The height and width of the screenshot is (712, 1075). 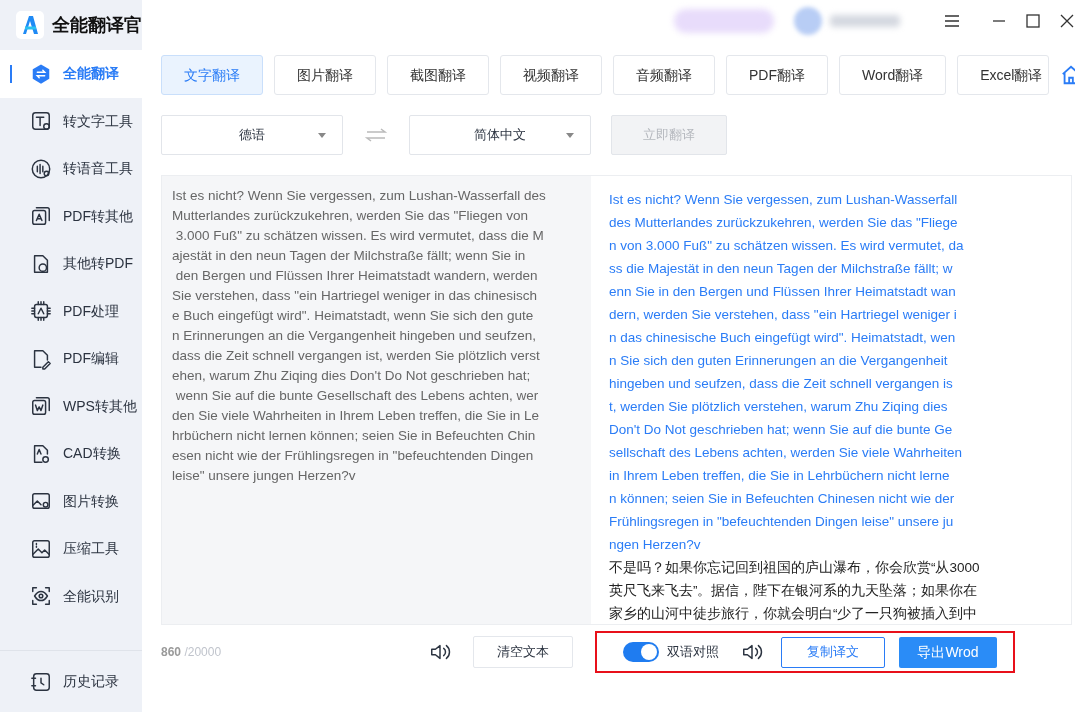 I want to click on sidebar-item: 全能识别, so click(x=71, y=596).